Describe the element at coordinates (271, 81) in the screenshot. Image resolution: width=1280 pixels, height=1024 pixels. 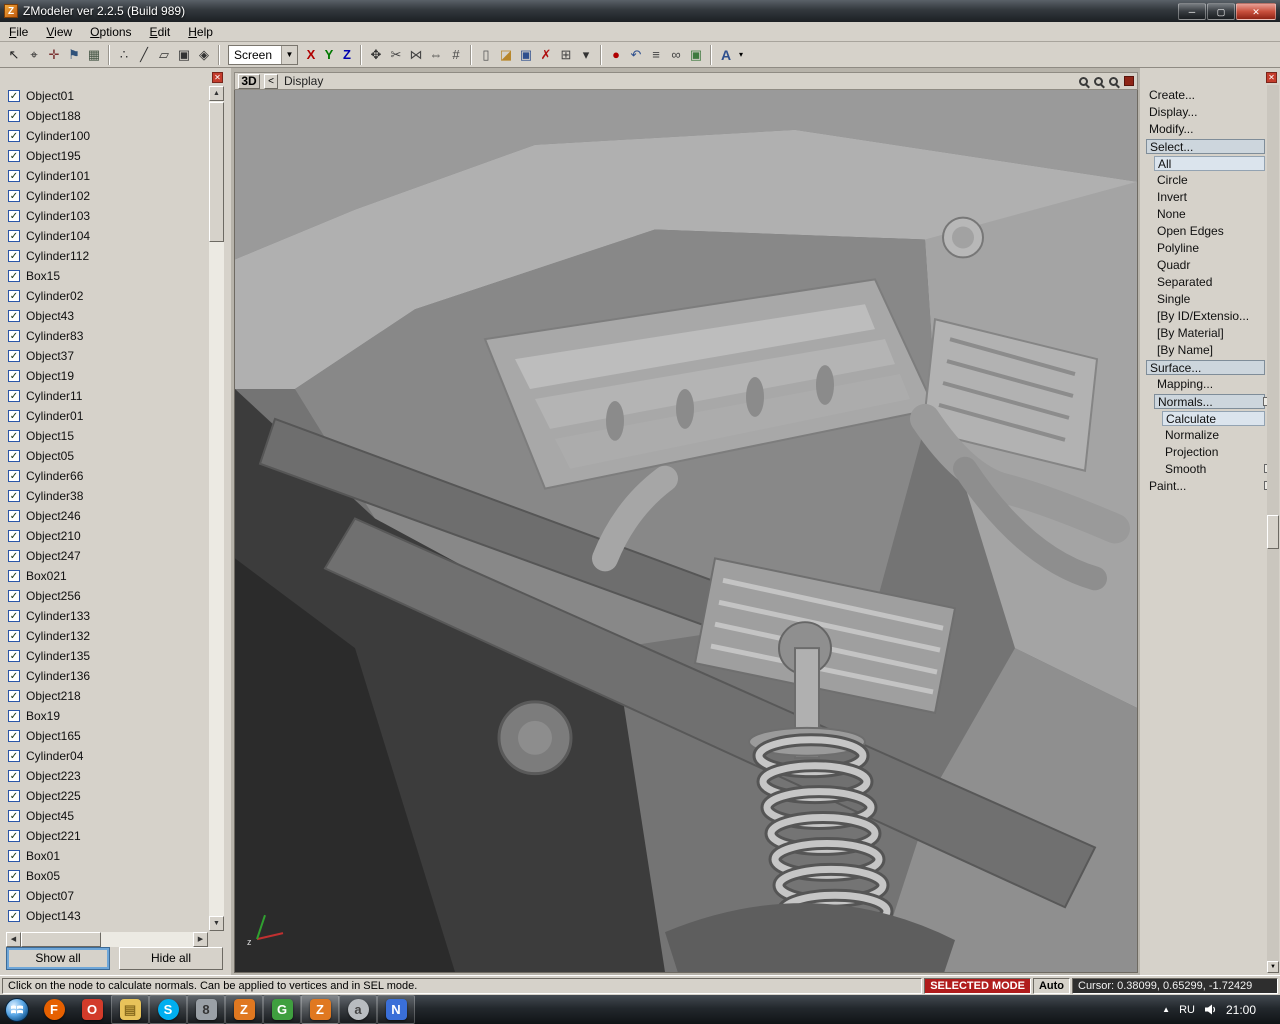
I see `viewport-back-button: <` at that location.